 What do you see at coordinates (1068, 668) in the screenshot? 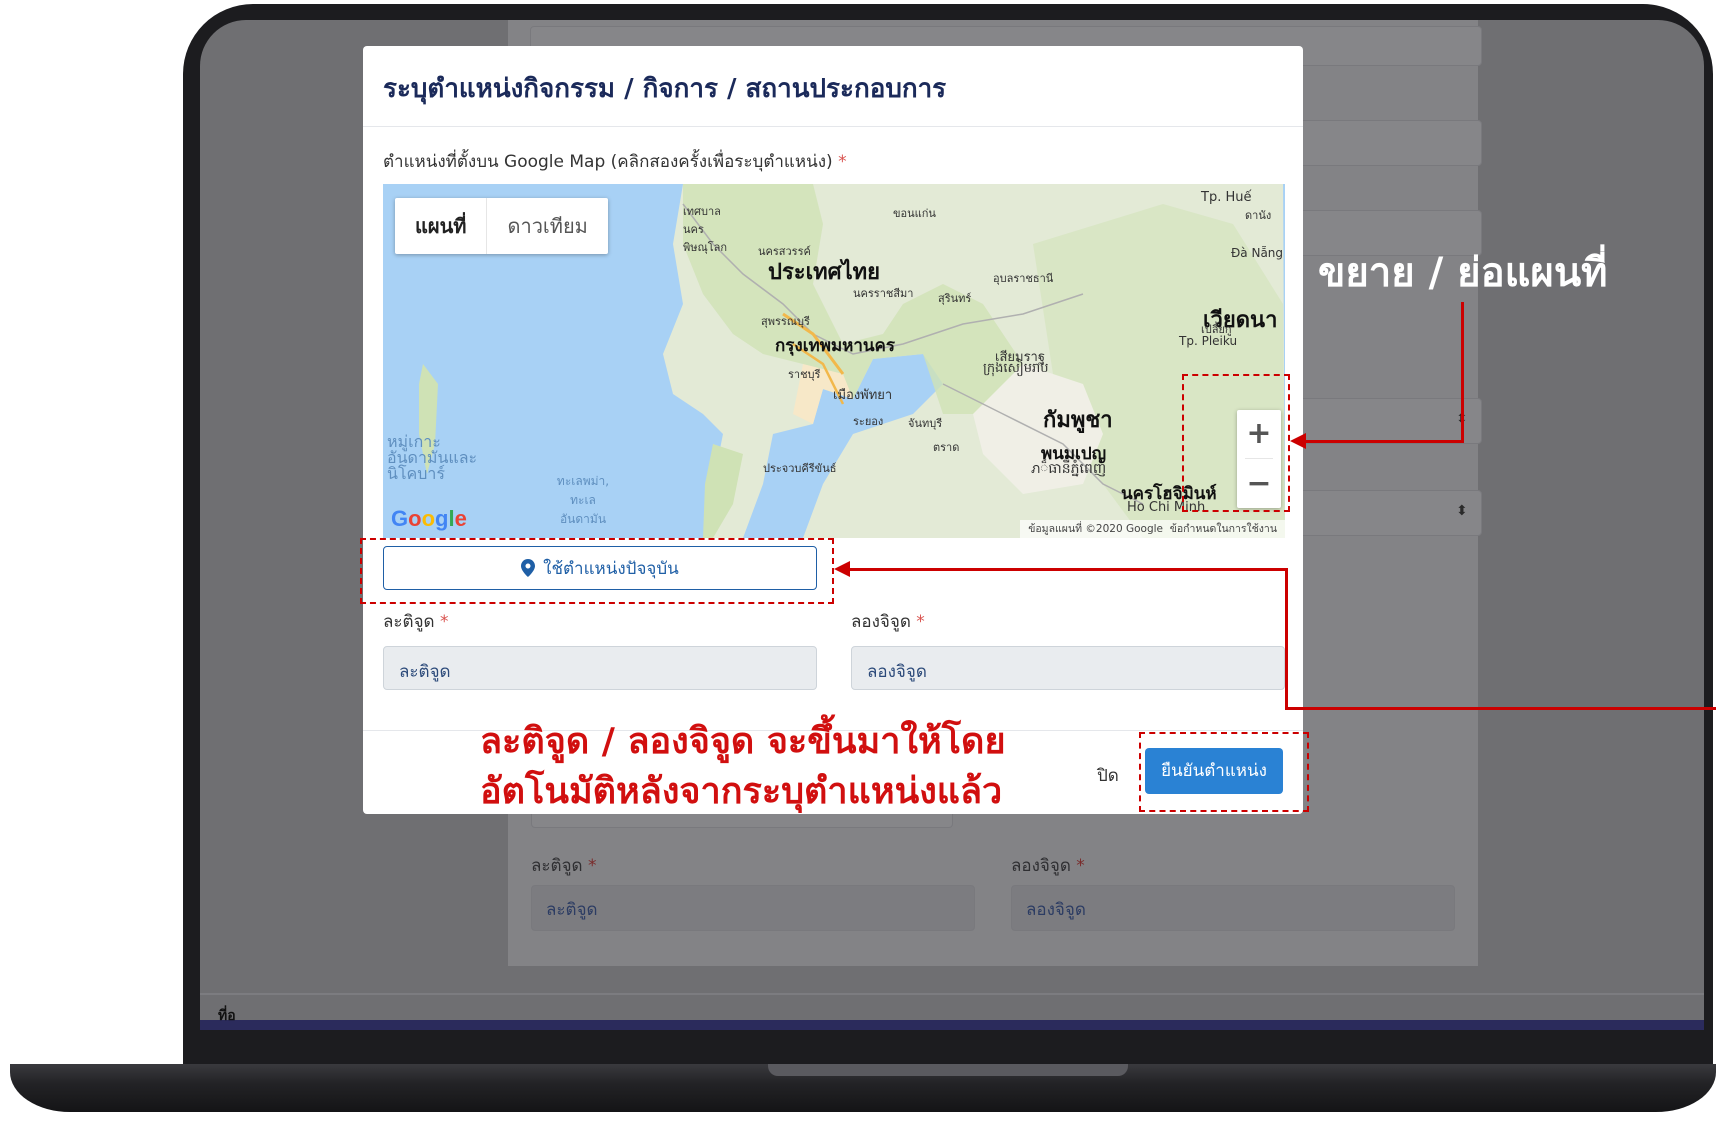
I see `longitude-input: ลองจิจูด` at bounding box center [1068, 668].